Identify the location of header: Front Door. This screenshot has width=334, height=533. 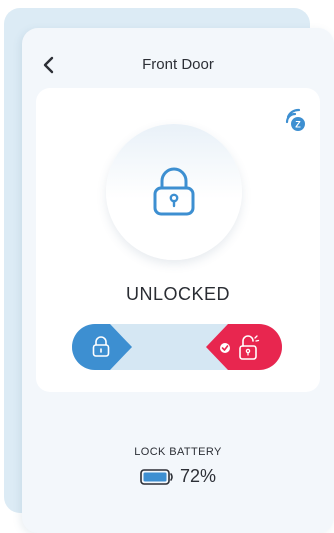
(178, 65).